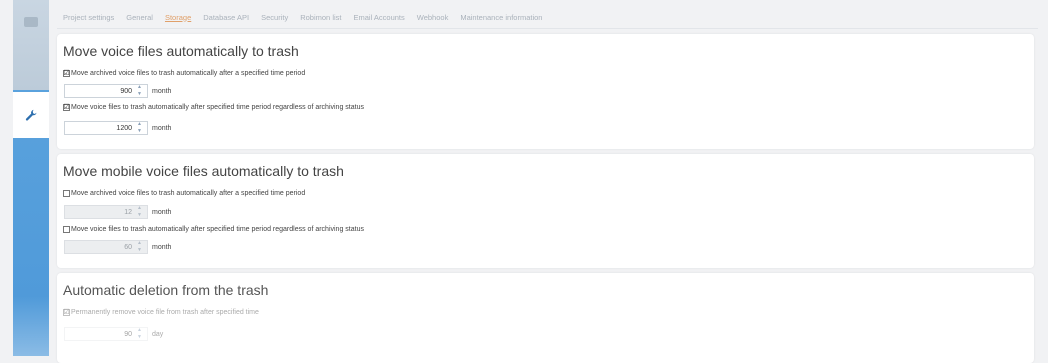 This screenshot has width=1048, height=363. I want to click on period-row: 12 ▲ ▼ month, so click(117, 212).